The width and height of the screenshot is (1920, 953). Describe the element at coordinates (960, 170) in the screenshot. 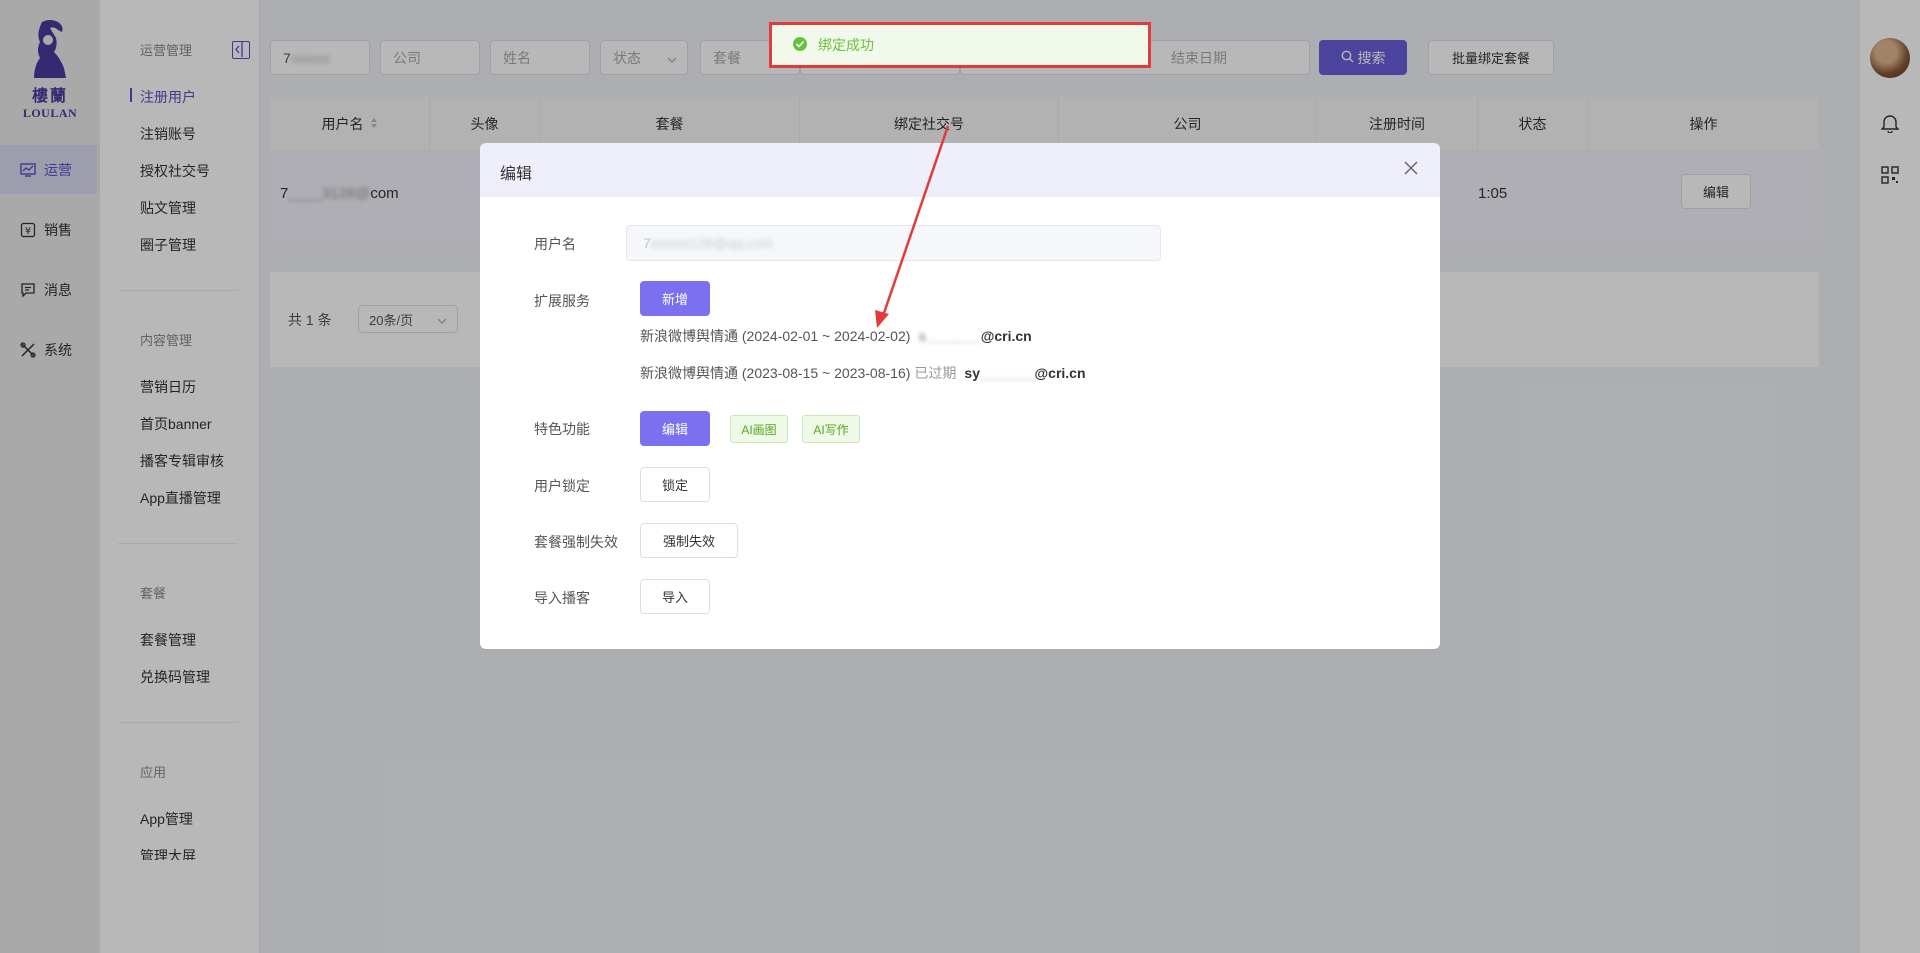

I see `dialog-header: 编辑` at that location.